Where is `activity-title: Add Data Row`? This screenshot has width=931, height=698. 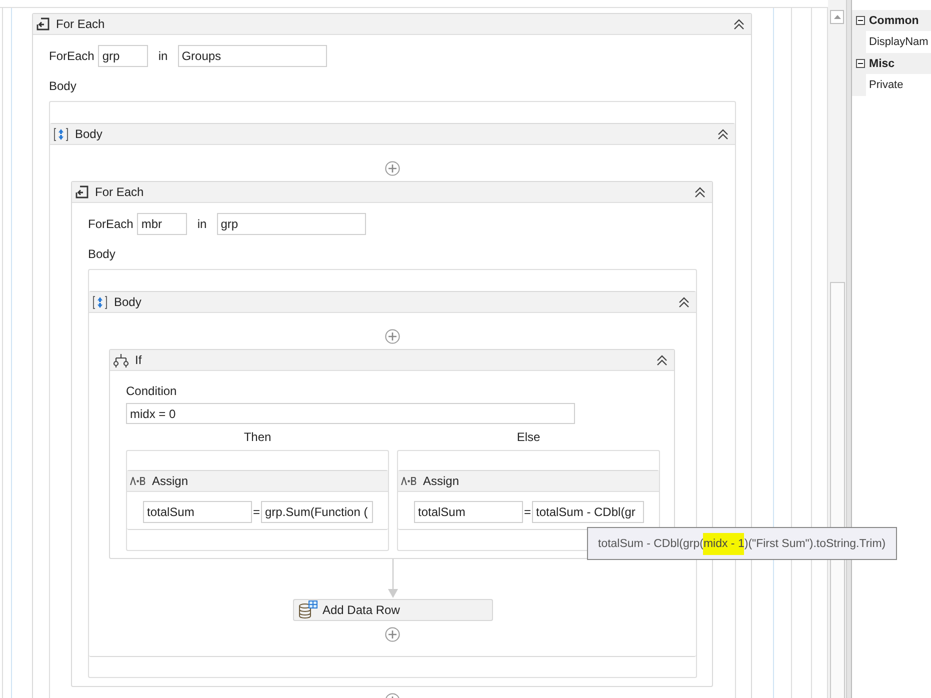
activity-title: Add Data Row is located at coordinates (361, 610).